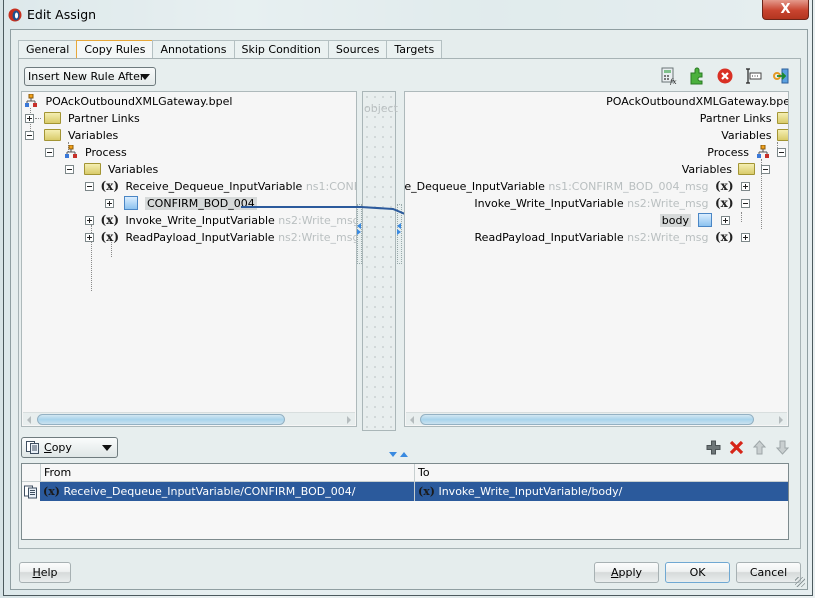 The width and height of the screenshot is (815, 598). Describe the element at coordinates (800, 582) in the screenshot. I see `resize-grip-icon` at that location.